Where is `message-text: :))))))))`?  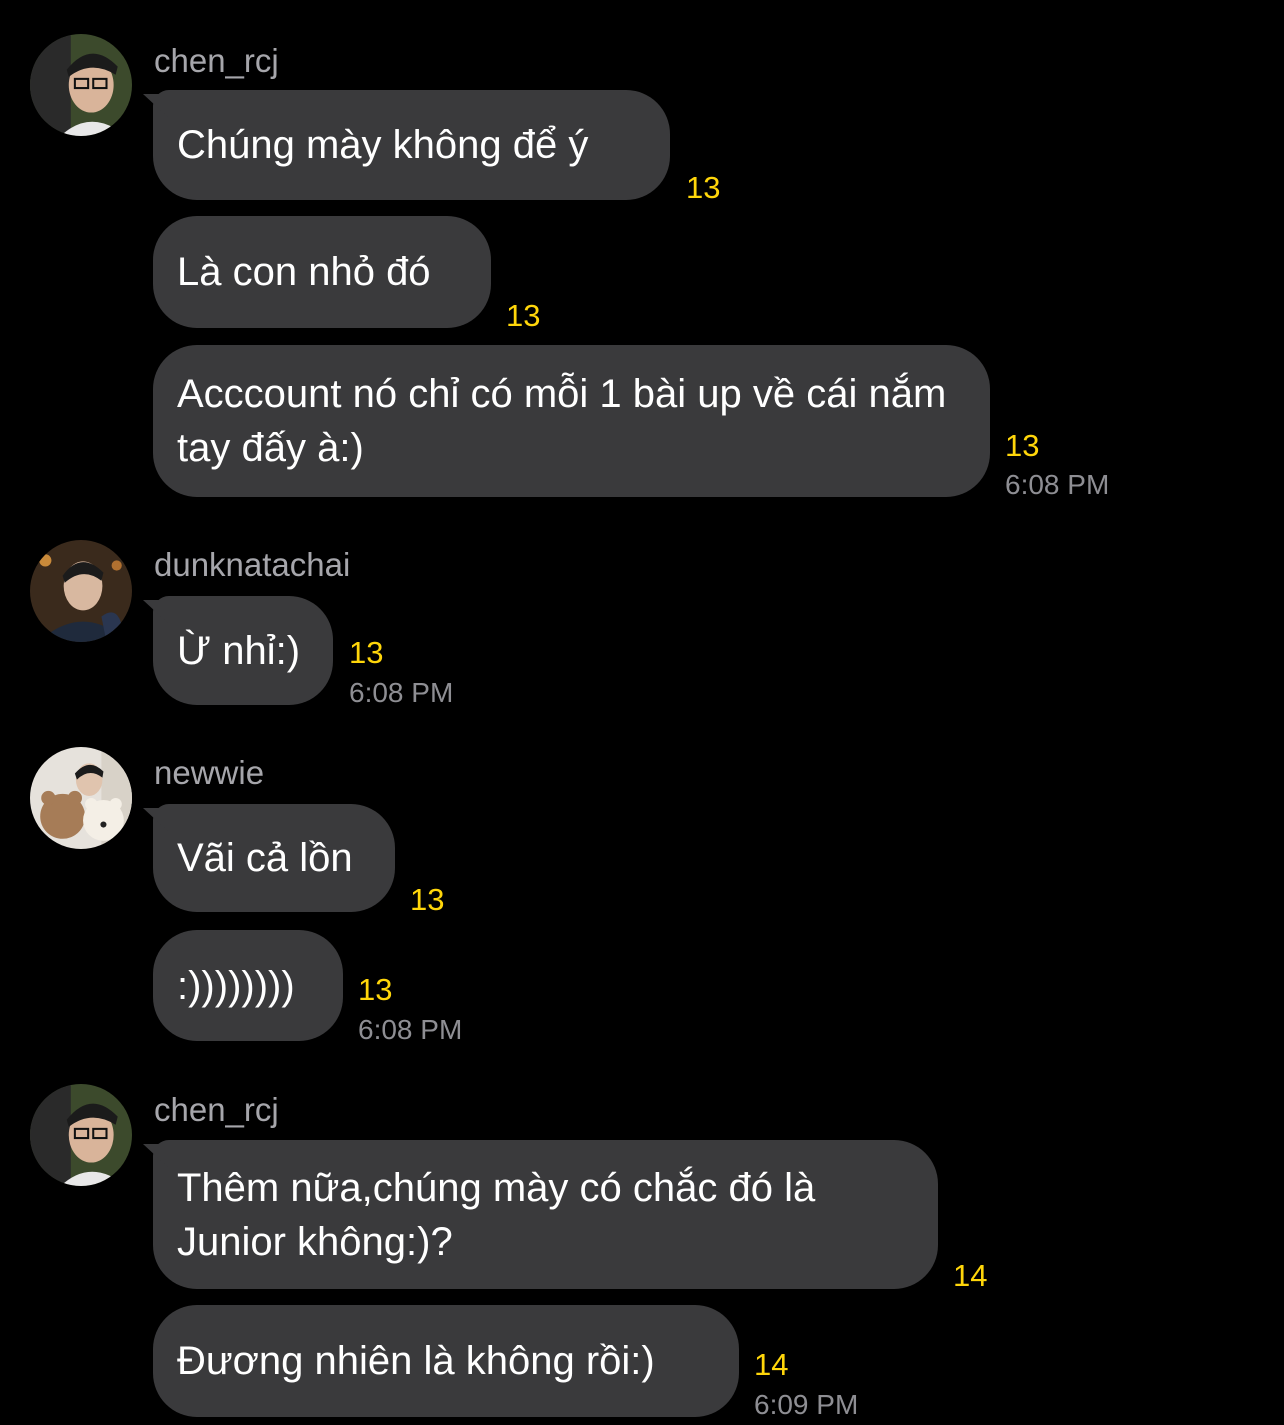
message-text: :)))))))) is located at coordinates (236, 985).